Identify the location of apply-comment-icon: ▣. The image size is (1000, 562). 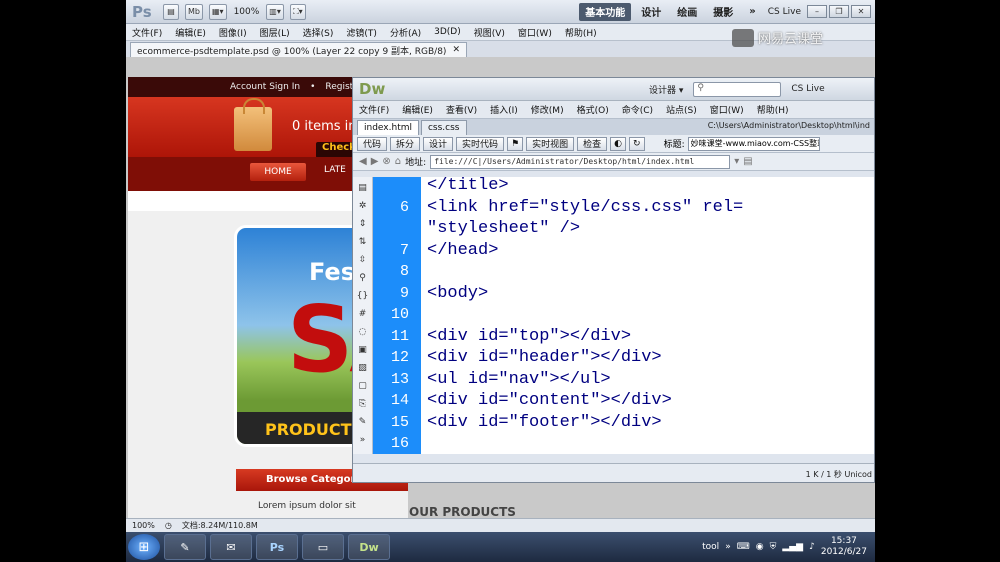
(363, 350).